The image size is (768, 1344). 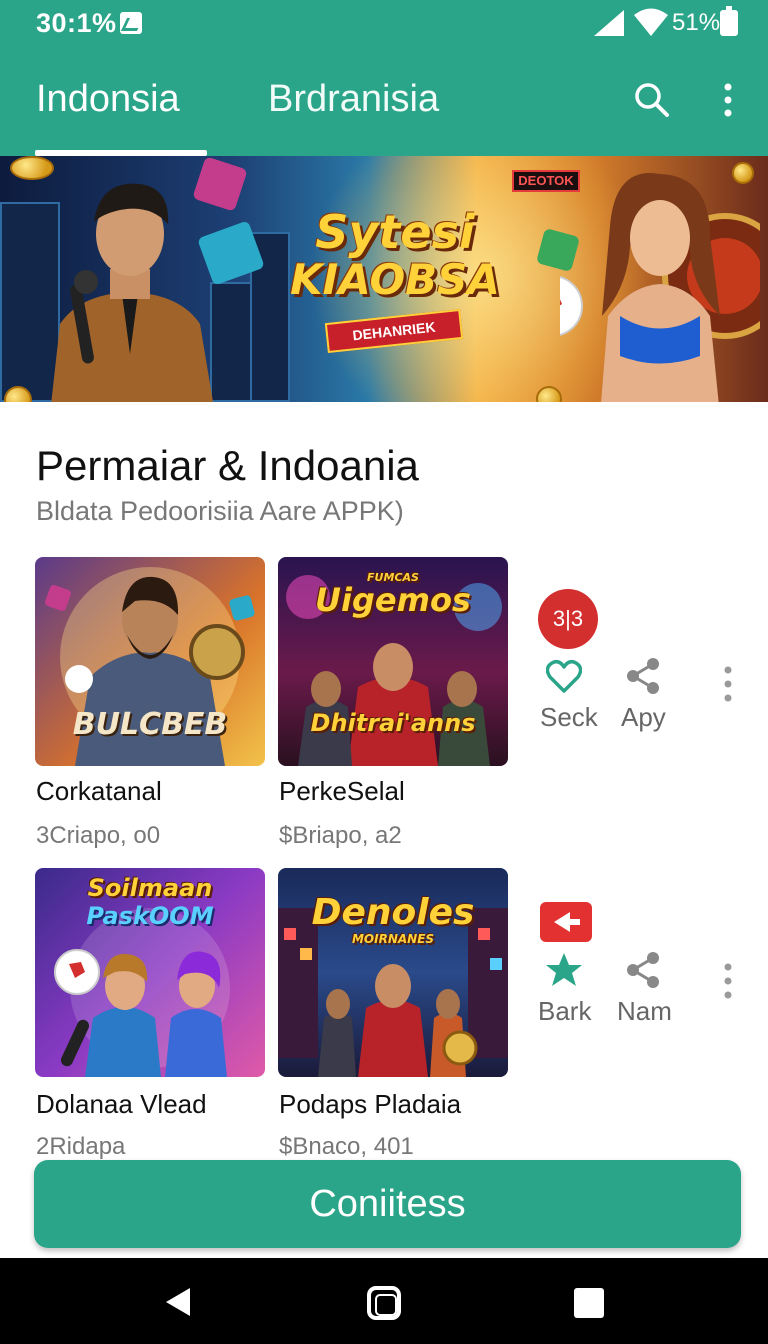 What do you see at coordinates (564, 970) in the screenshot?
I see `star-icon` at bounding box center [564, 970].